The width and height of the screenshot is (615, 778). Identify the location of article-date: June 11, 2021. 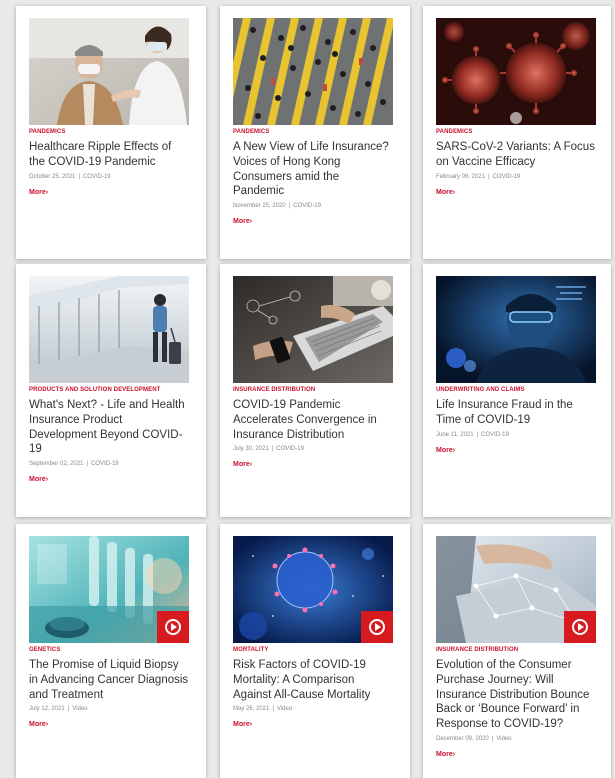
(455, 434).